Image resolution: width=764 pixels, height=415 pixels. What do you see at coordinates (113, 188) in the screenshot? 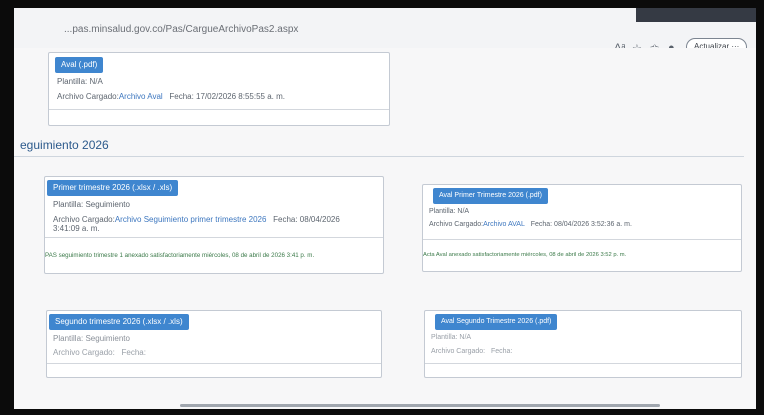
I see `primer-trimestre-header: Primer trimestre 2026 (.xlsx / .xls)` at bounding box center [113, 188].